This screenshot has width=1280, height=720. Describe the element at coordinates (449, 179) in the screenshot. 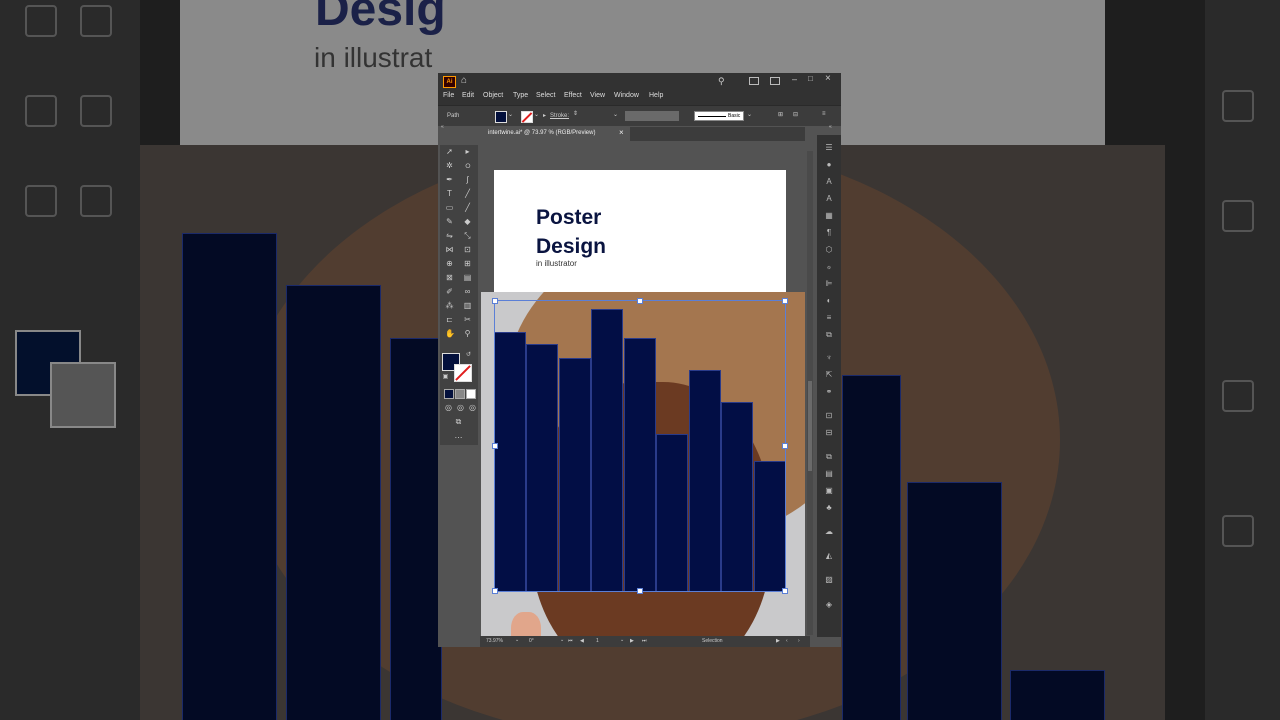

I see `pen-tool-icon: ✒` at that location.